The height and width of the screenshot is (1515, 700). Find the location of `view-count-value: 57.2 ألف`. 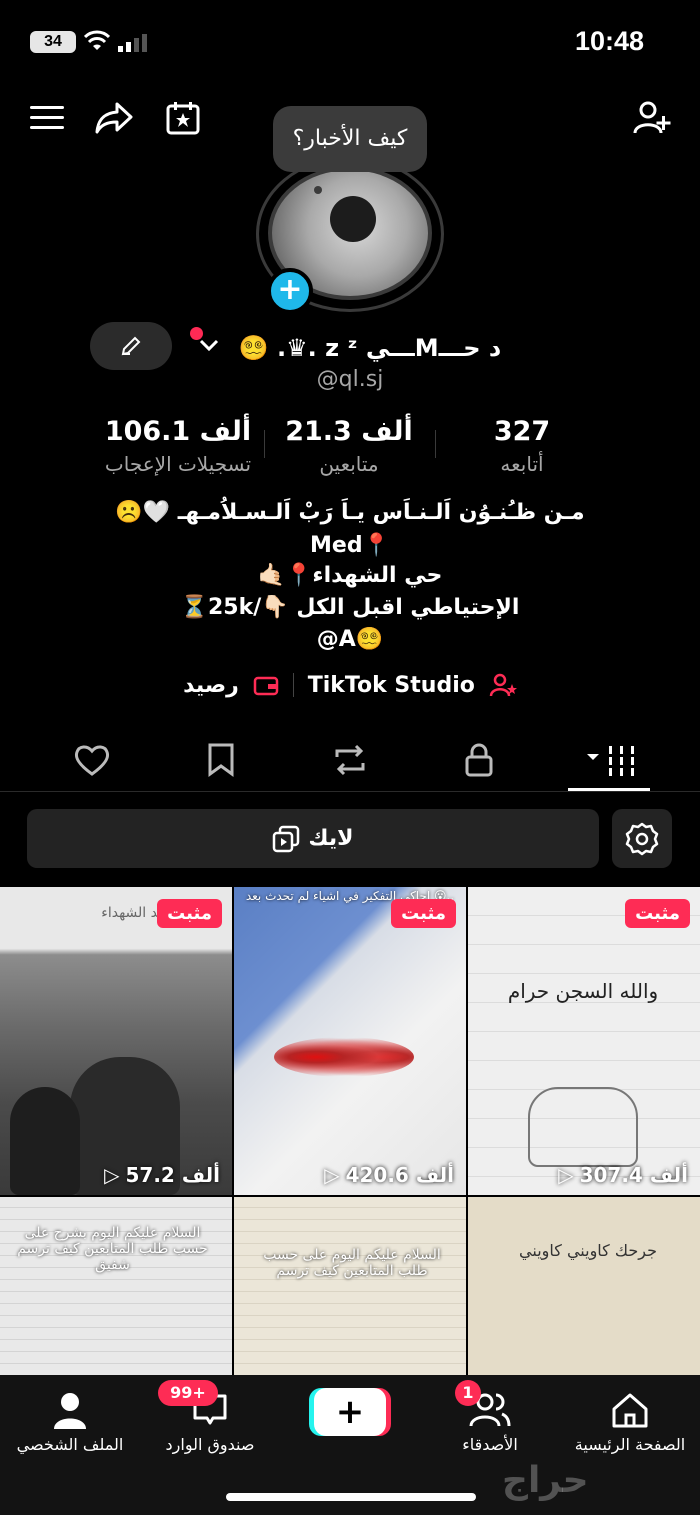

view-count-value: 57.2 ألف is located at coordinates (173, 1175).